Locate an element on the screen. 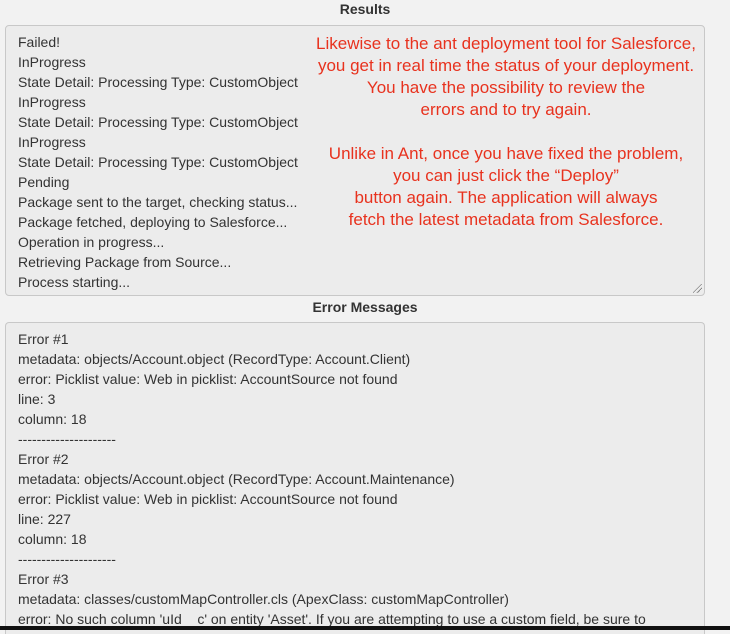 This screenshot has width=730, height=634. error-log-line: line: 227 is located at coordinates (44, 519).